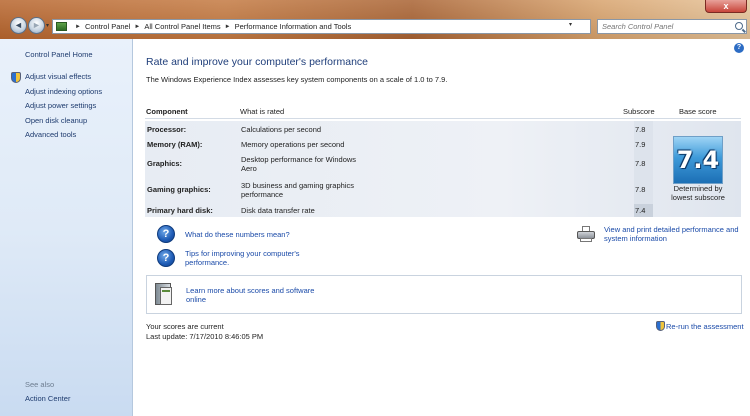 The image size is (750, 416). What do you see at coordinates (570, 24) in the screenshot?
I see `address-dropdown-icon: ▾` at bounding box center [570, 24].